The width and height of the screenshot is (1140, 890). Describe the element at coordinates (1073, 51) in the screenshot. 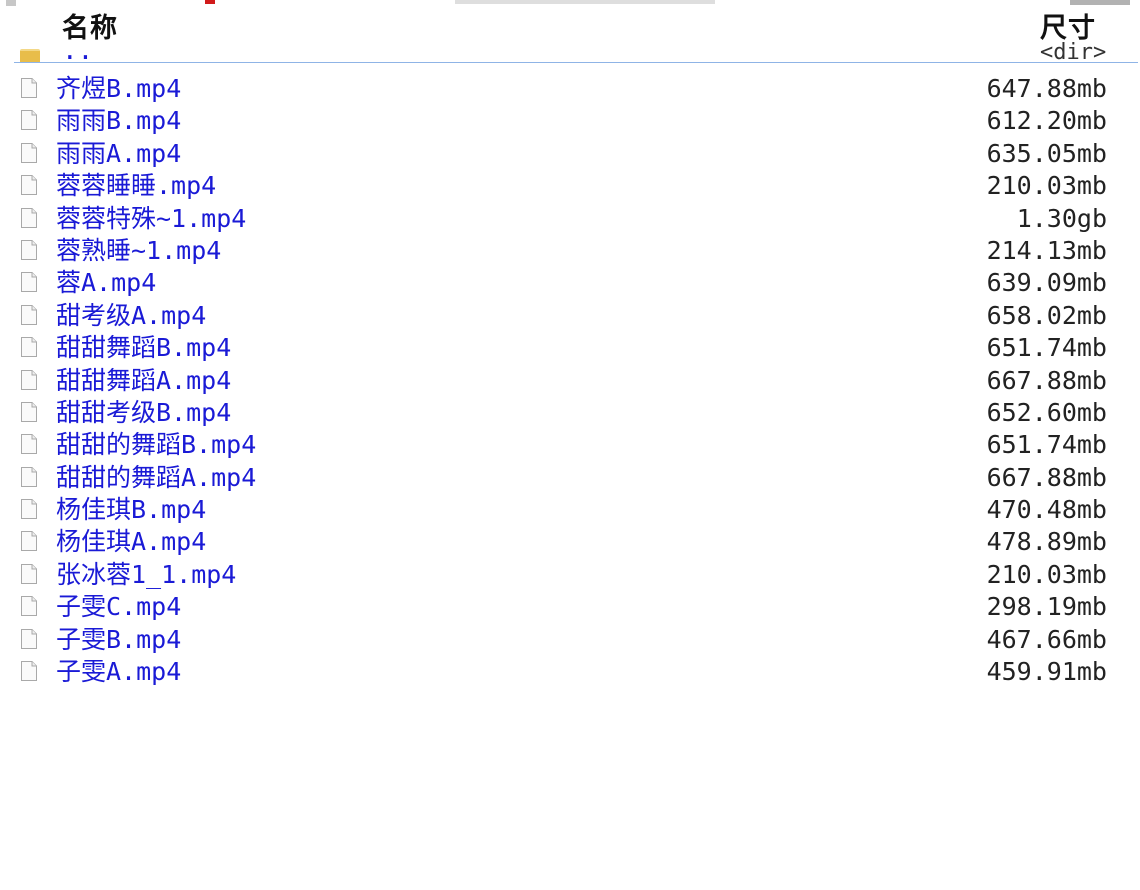

I see `parent-directory-size: <dir>` at that location.